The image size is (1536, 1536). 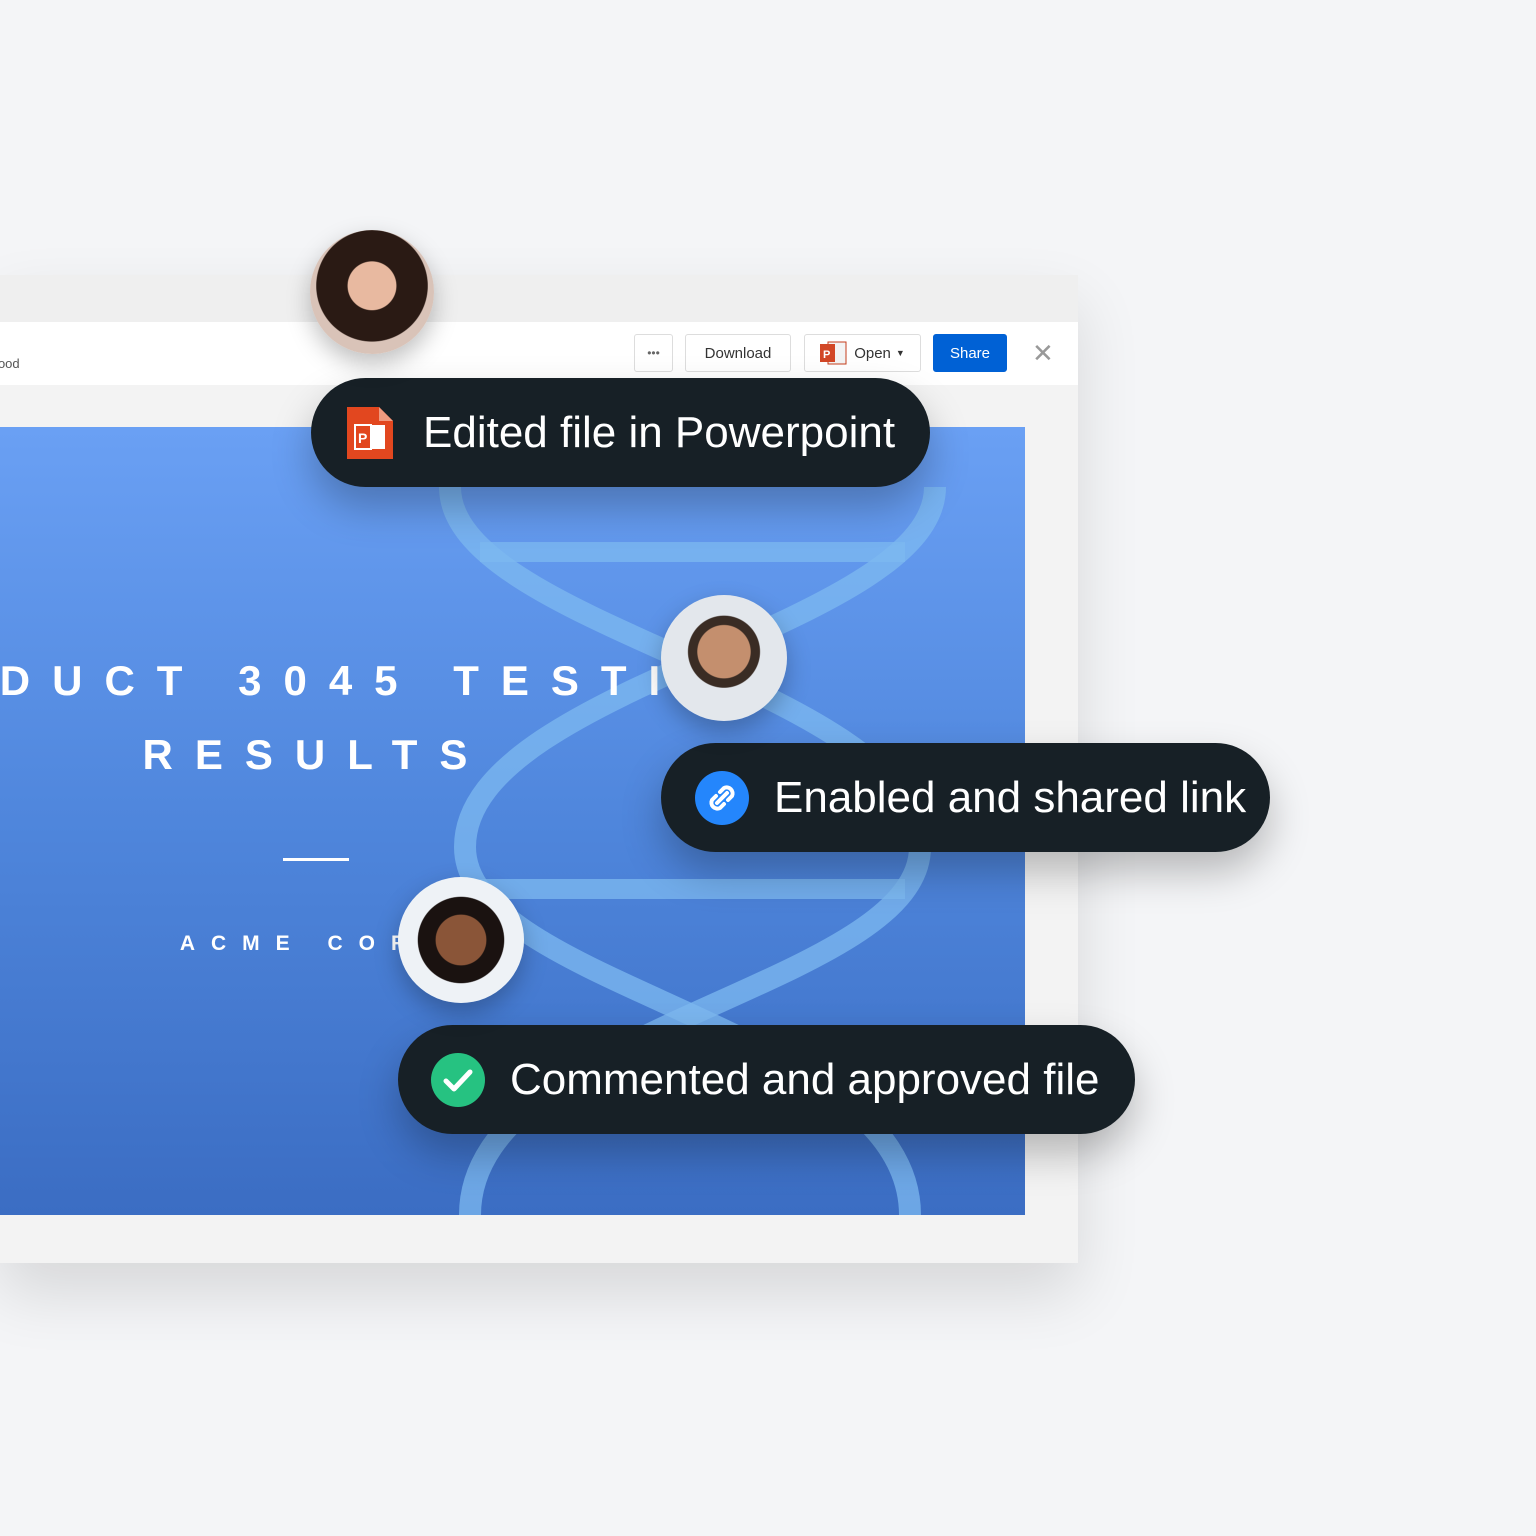 What do you see at coordinates (872, 353) in the screenshot?
I see `open-label: Open` at bounding box center [872, 353].